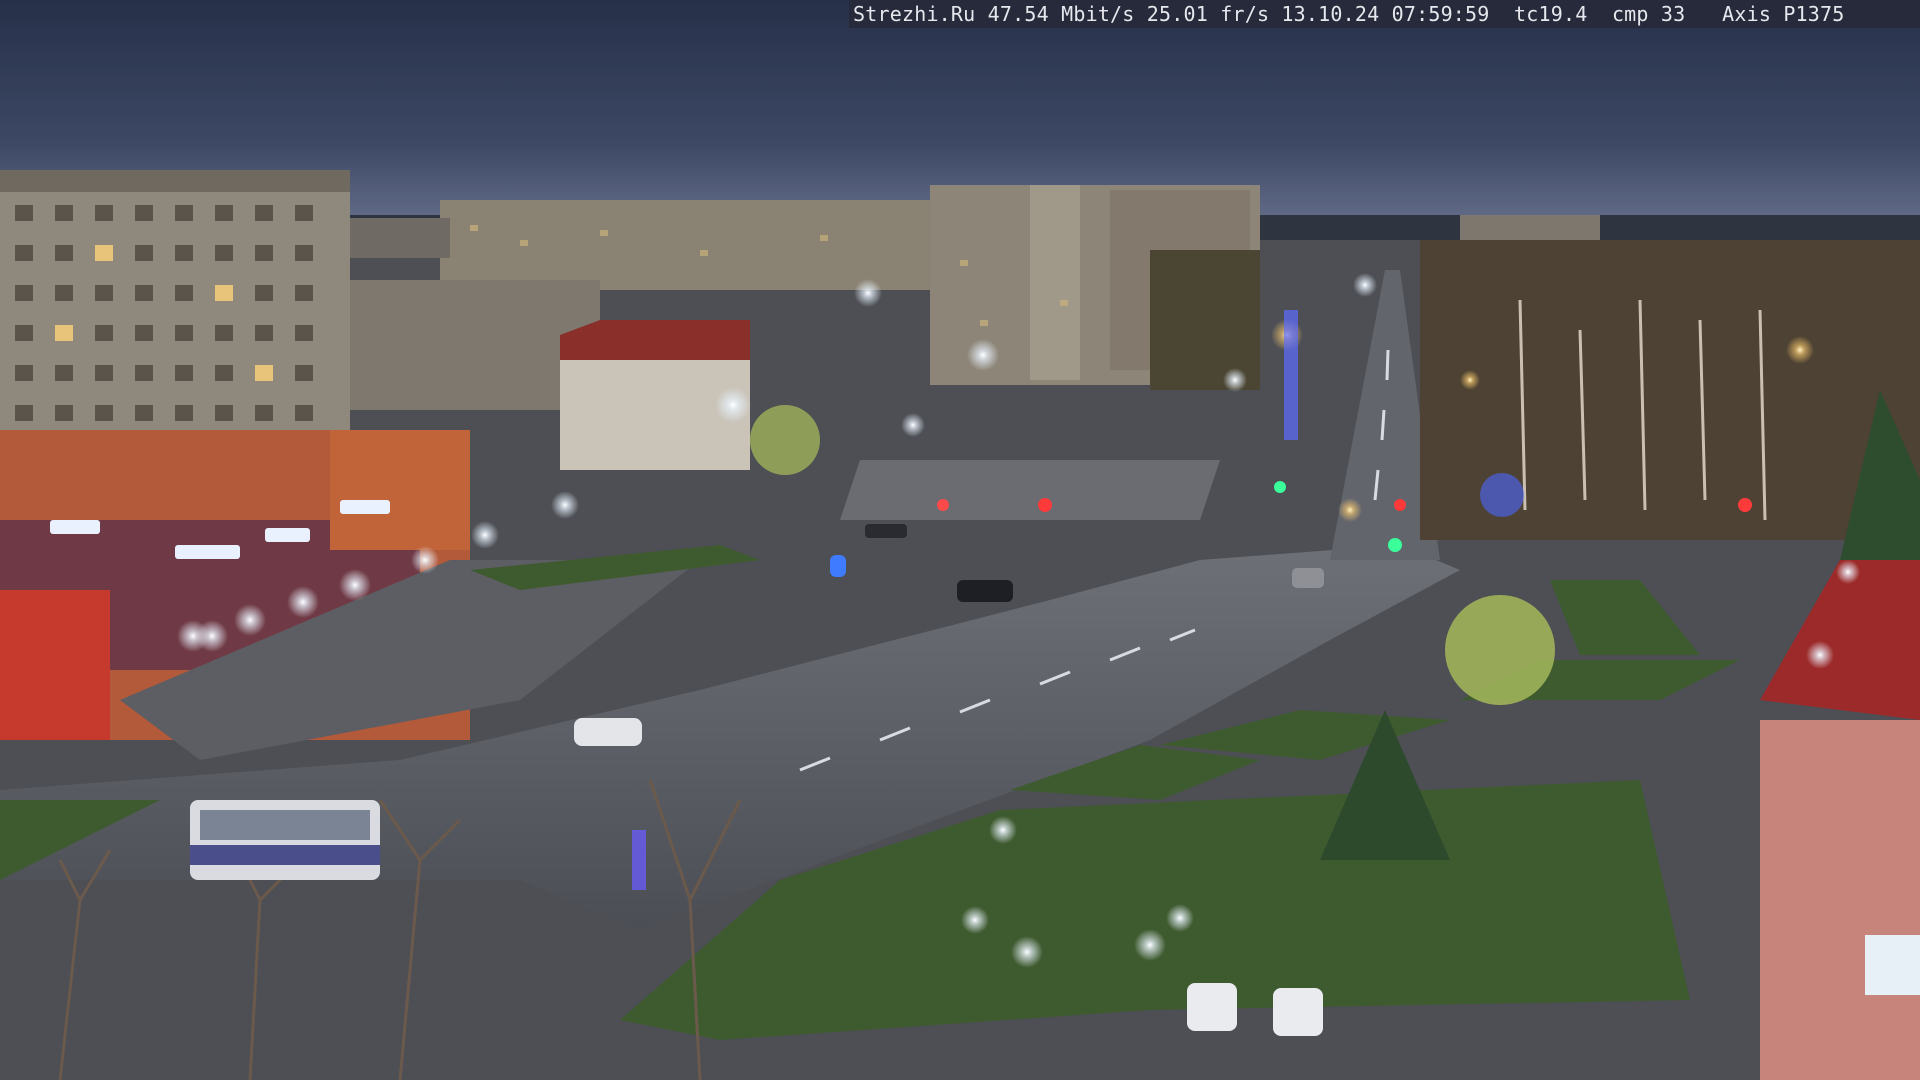 This screenshot has width=1920, height=1080. Describe the element at coordinates (285, 840) in the screenshot. I see `bus` at that location.